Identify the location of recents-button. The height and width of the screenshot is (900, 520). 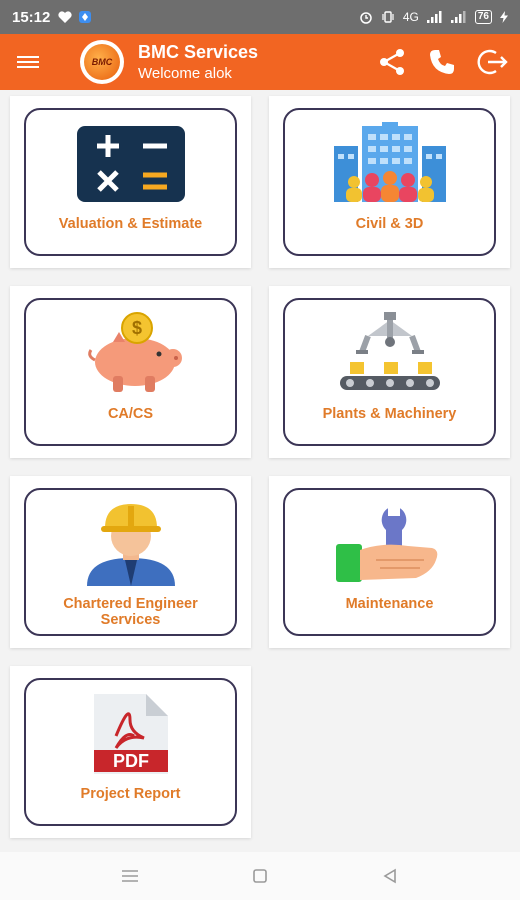
(130, 876).